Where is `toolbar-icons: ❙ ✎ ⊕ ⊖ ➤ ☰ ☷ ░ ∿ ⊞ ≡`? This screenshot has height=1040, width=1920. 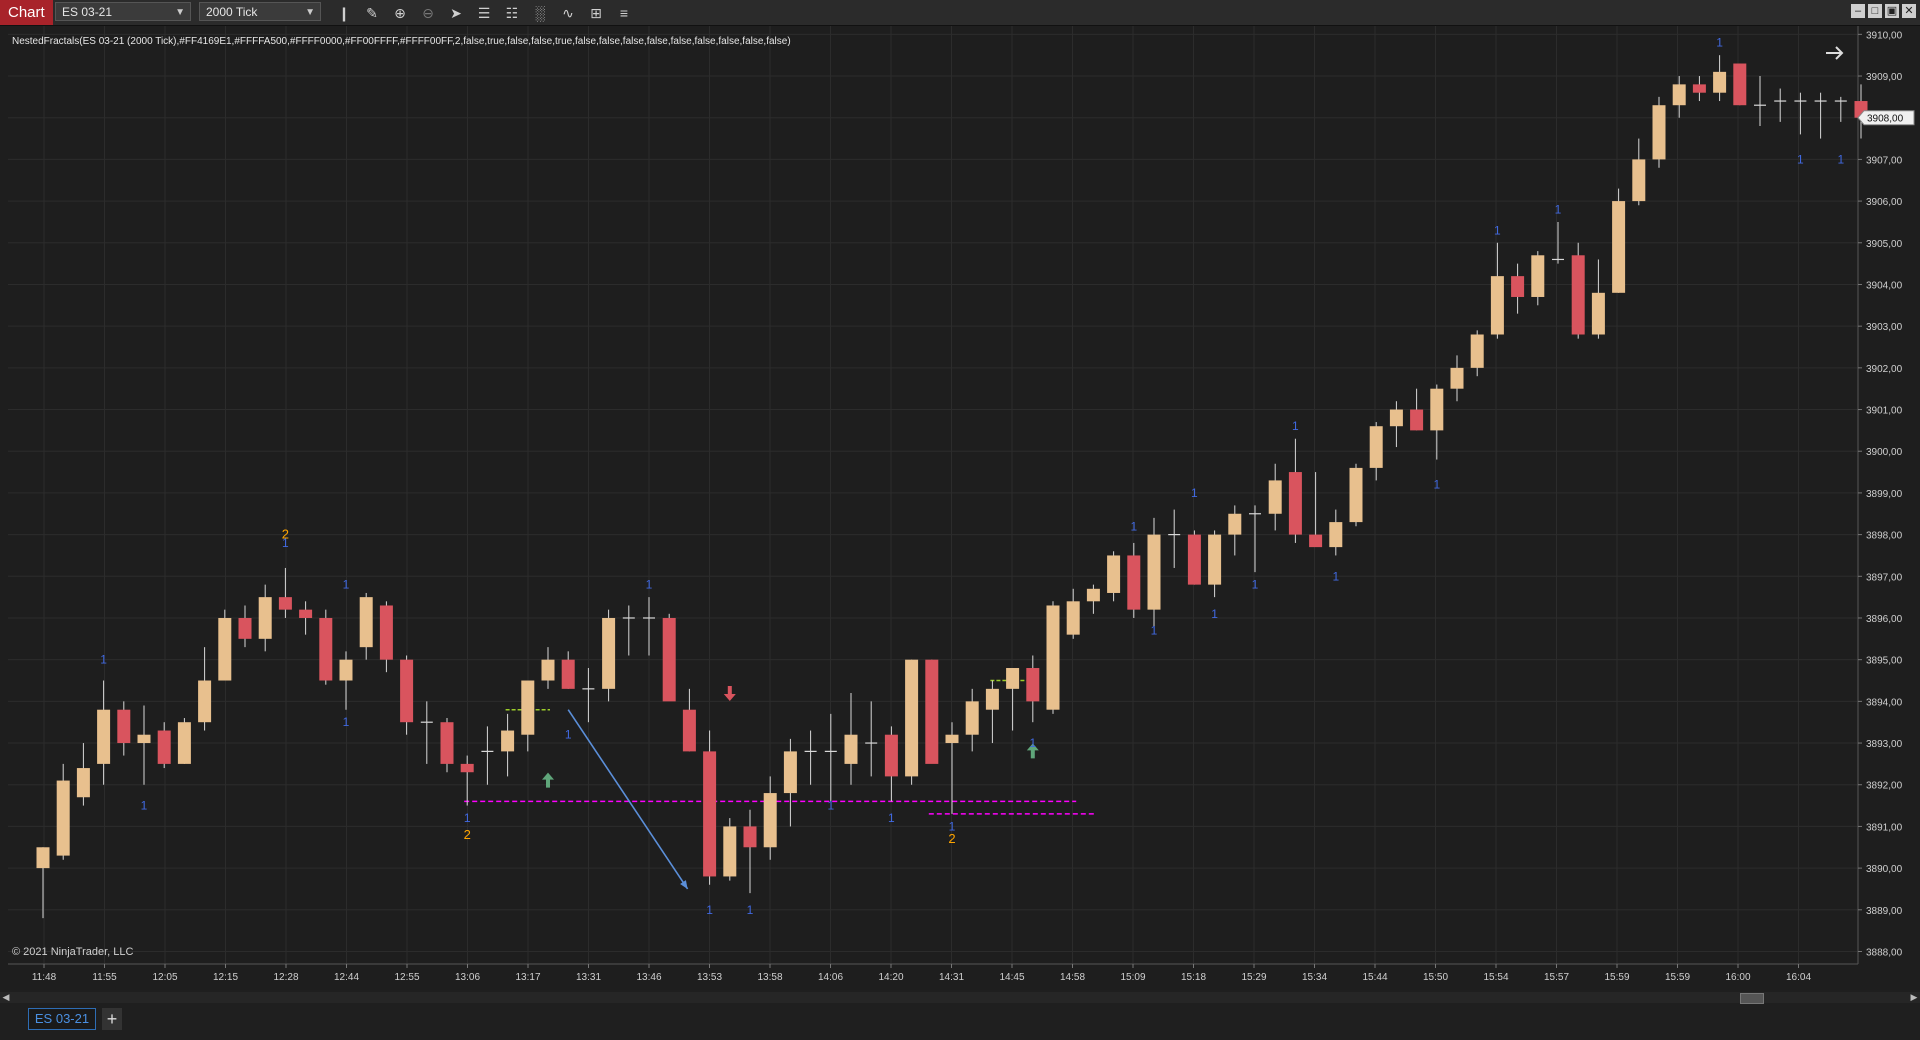
toolbar-icons: ❙ ✎ ⊕ ⊖ ➤ ☰ ☷ ░ ∿ ⊞ ≡ is located at coordinates (484, 13).